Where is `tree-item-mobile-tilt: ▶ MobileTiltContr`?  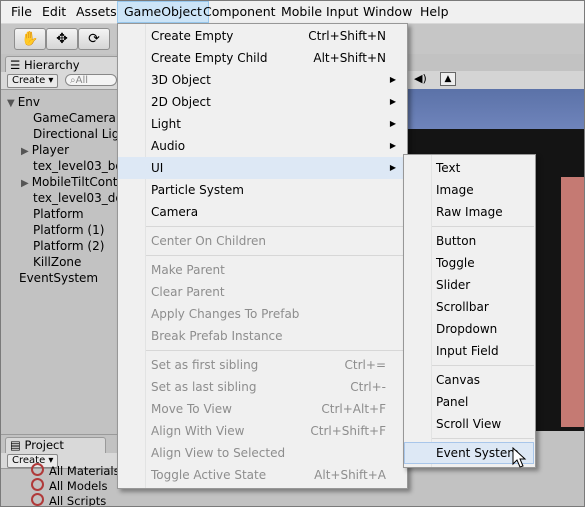
tree-item-mobile-tilt: ▶ MobileTiltContr is located at coordinates (71, 182).